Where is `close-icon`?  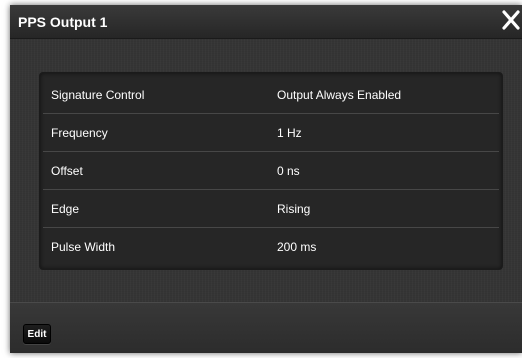
close-icon is located at coordinates (511, 20).